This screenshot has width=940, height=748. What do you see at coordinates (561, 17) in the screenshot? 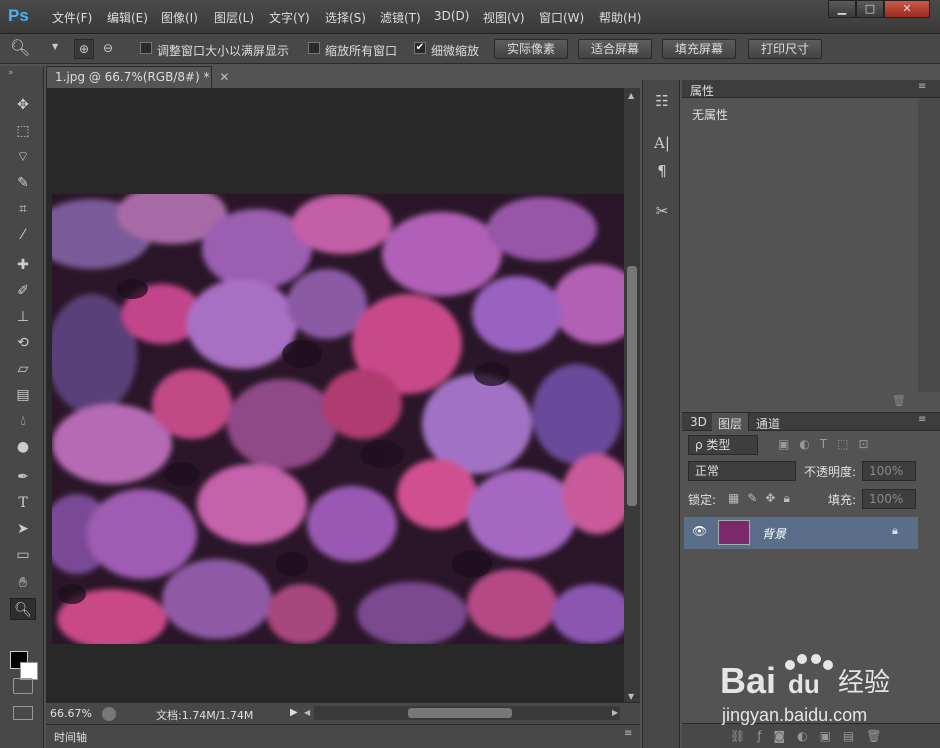
I see `menu-window: 窗口(W)` at bounding box center [561, 17].